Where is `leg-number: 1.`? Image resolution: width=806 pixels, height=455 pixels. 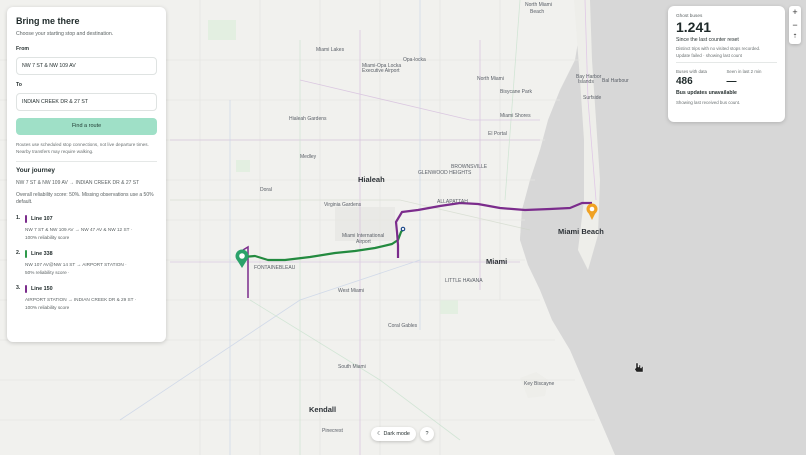 leg-number: 1. is located at coordinates (18, 218).